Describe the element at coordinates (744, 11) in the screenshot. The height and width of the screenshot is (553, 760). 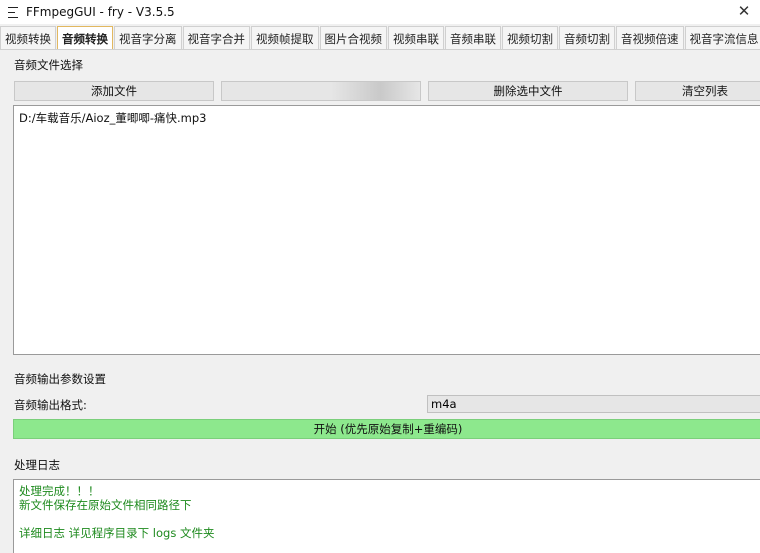
I see `close-icon: ✕` at that location.